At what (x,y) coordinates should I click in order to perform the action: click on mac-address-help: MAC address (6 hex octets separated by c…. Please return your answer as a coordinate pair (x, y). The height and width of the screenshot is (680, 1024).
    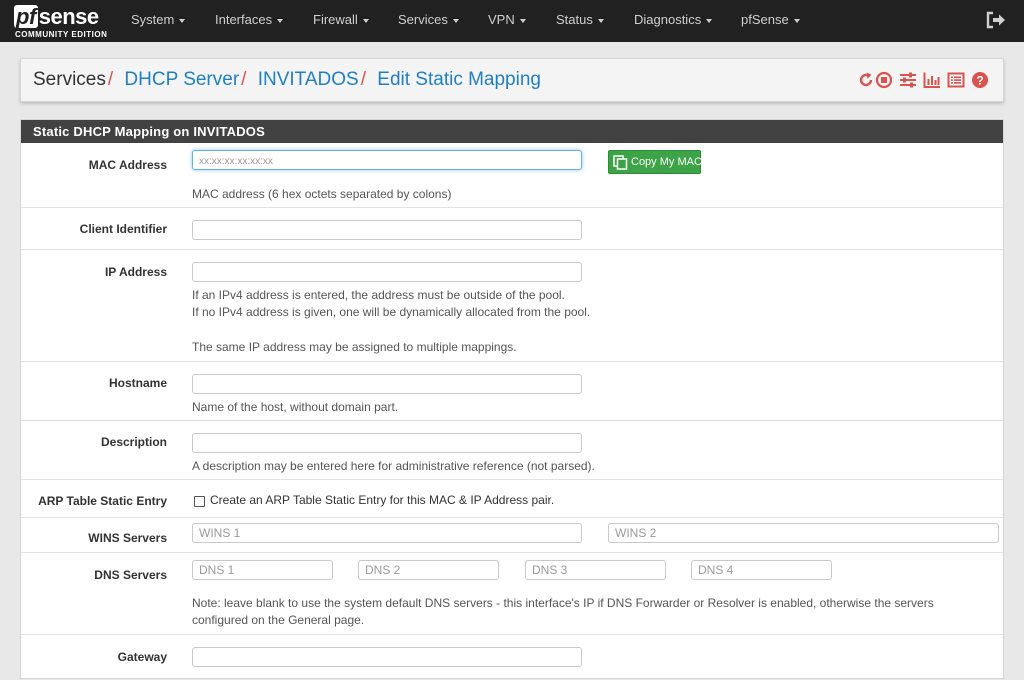
    Looking at the image, I should click on (322, 194).